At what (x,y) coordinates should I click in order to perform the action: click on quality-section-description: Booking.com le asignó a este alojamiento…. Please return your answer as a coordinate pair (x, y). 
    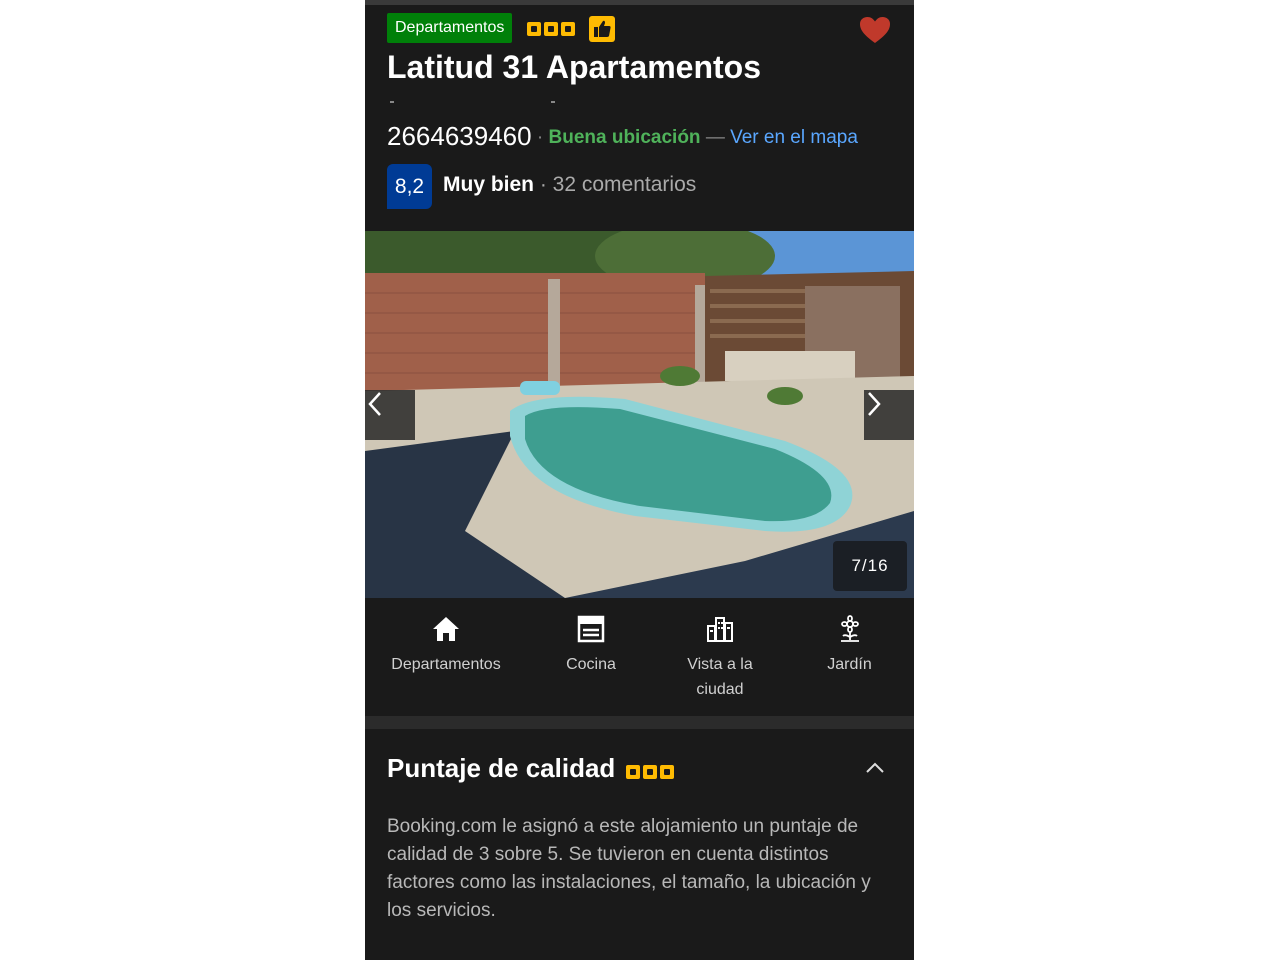
    Looking at the image, I should click on (629, 868).